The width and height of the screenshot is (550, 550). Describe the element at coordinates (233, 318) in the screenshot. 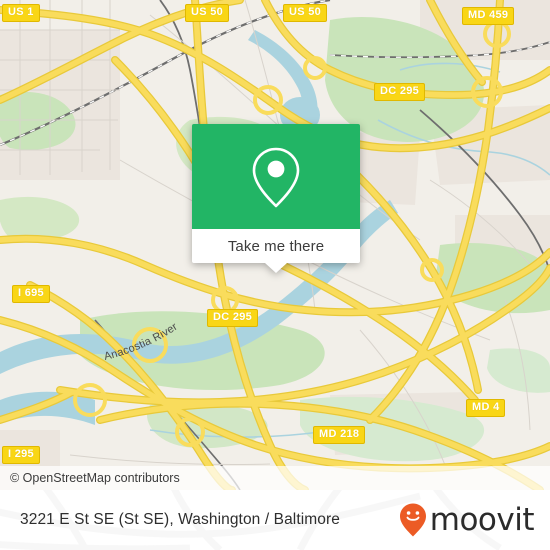

I see `road-shield-dc-295-south: DC 295` at that location.